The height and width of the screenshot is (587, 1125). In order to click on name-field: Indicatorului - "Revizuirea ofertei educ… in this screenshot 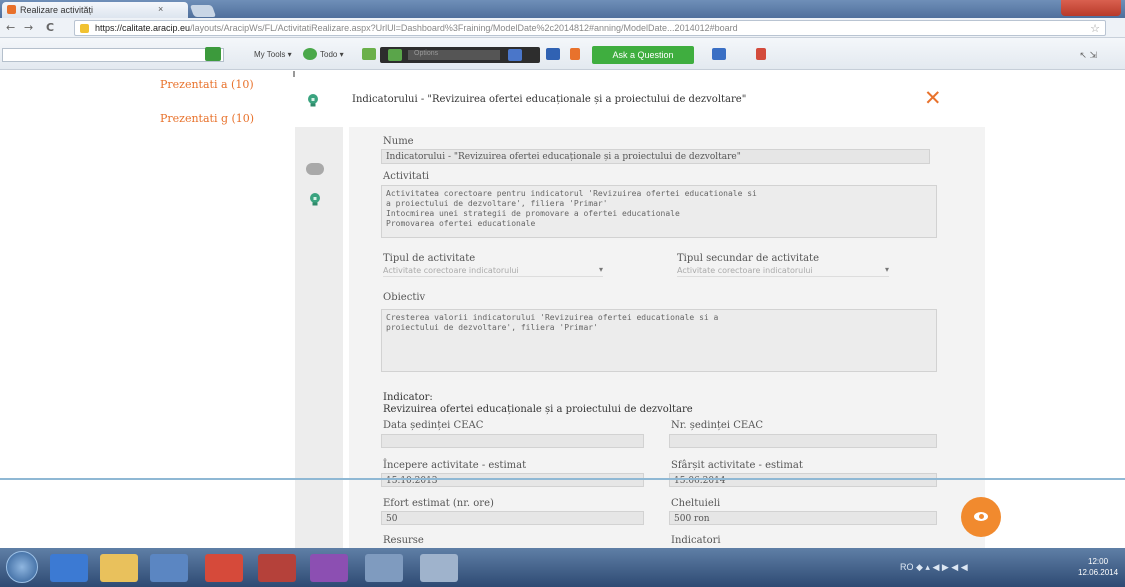, I will do `click(655, 156)`.